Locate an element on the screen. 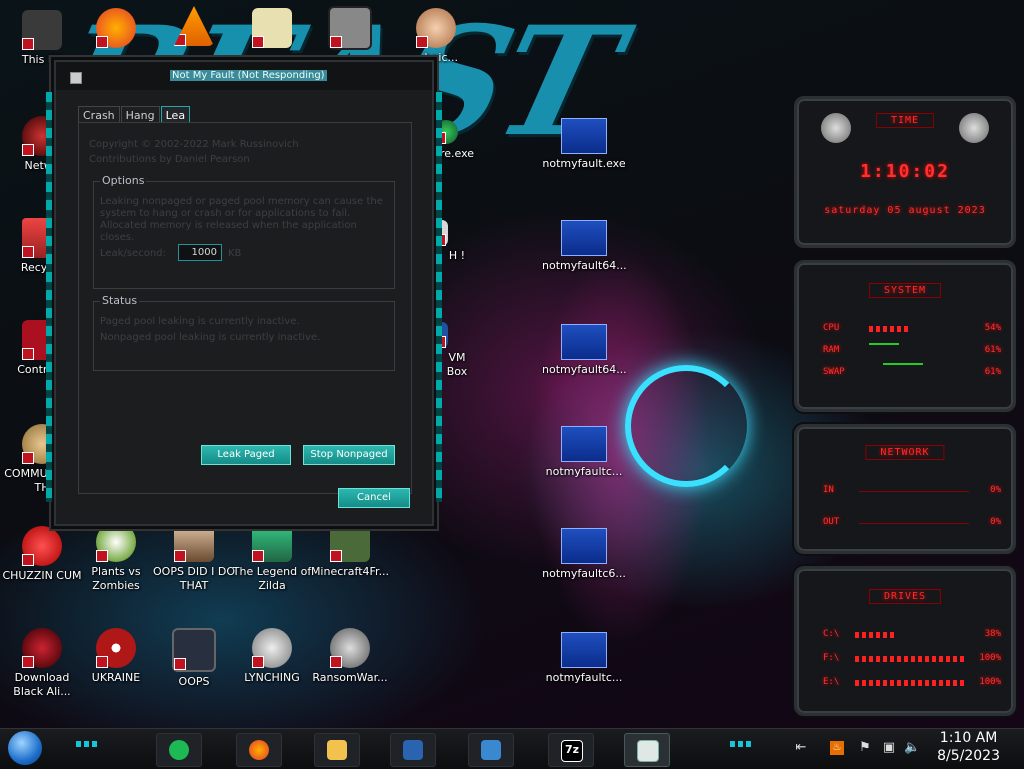  desktop-icon-vlc is located at coordinates (194, 27).